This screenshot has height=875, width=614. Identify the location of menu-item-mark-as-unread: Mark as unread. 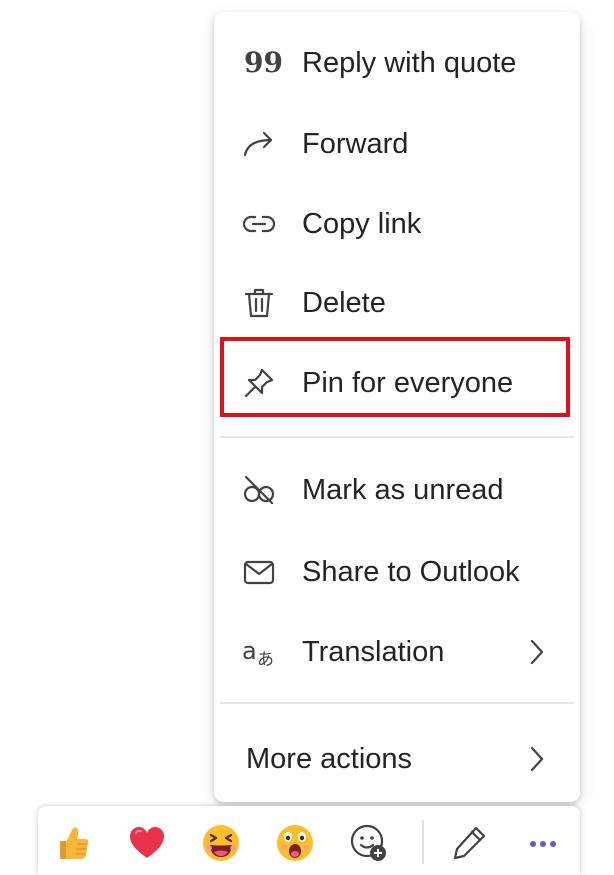
(397, 490).